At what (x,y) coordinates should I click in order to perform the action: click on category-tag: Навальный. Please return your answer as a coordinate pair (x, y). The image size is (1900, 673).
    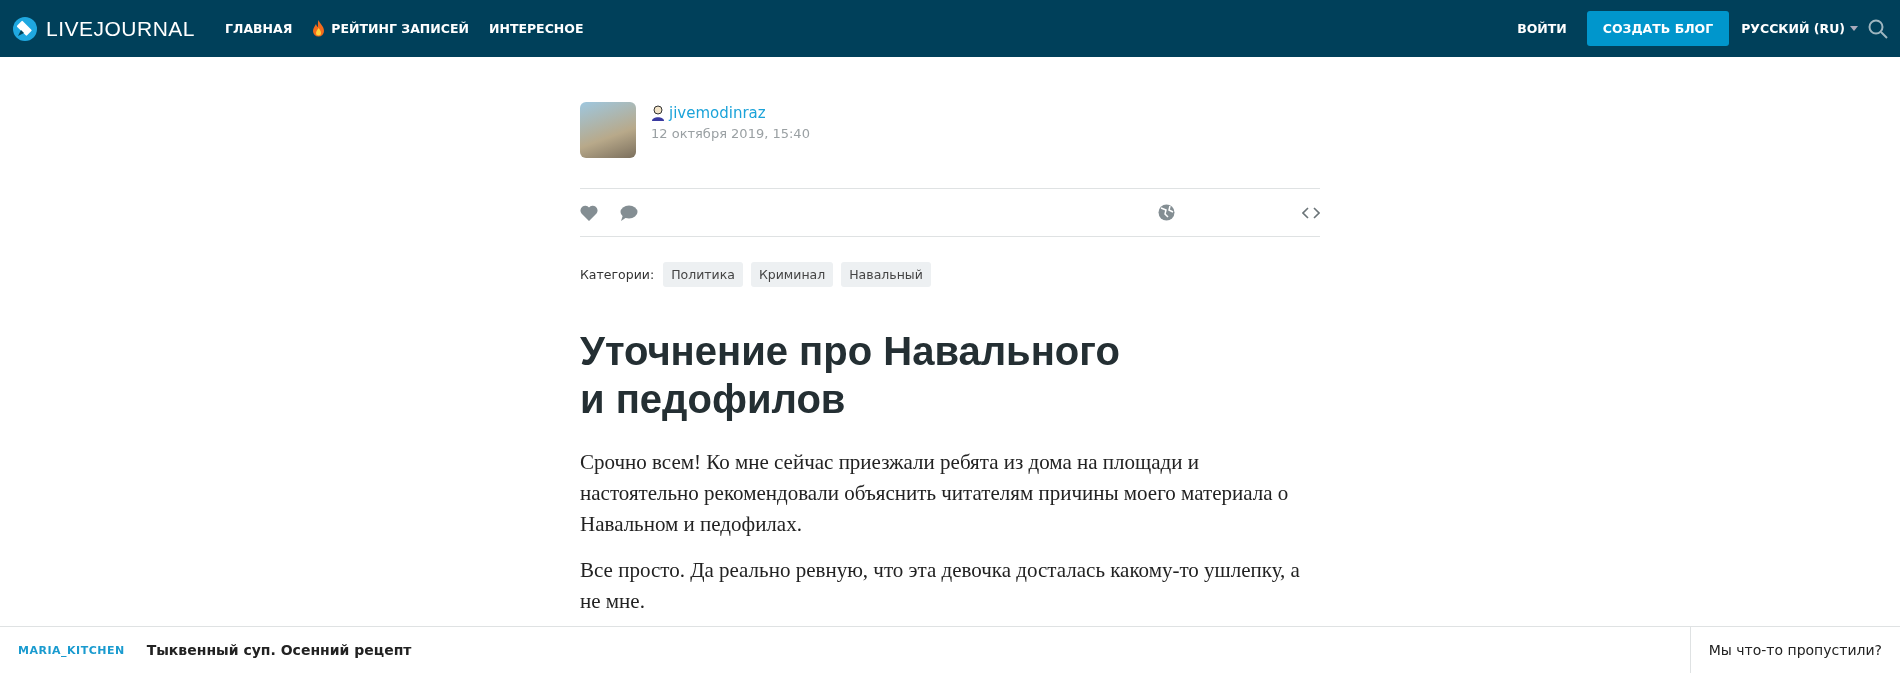
    Looking at the image, I should click on (886, 274).